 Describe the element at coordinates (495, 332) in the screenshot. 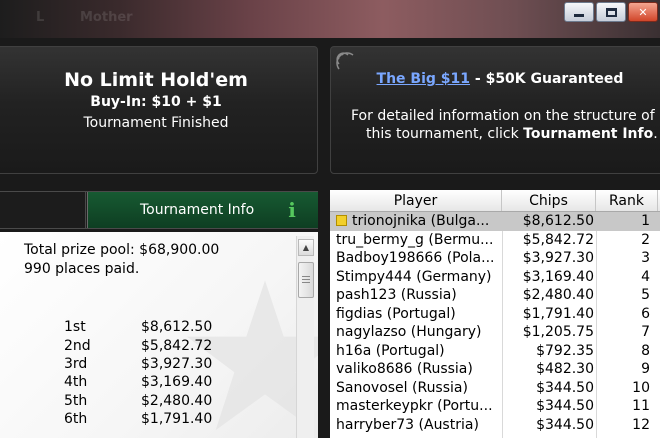

I see `table-row: nagylazso (Hungary) $1,205.75 7` at that location.